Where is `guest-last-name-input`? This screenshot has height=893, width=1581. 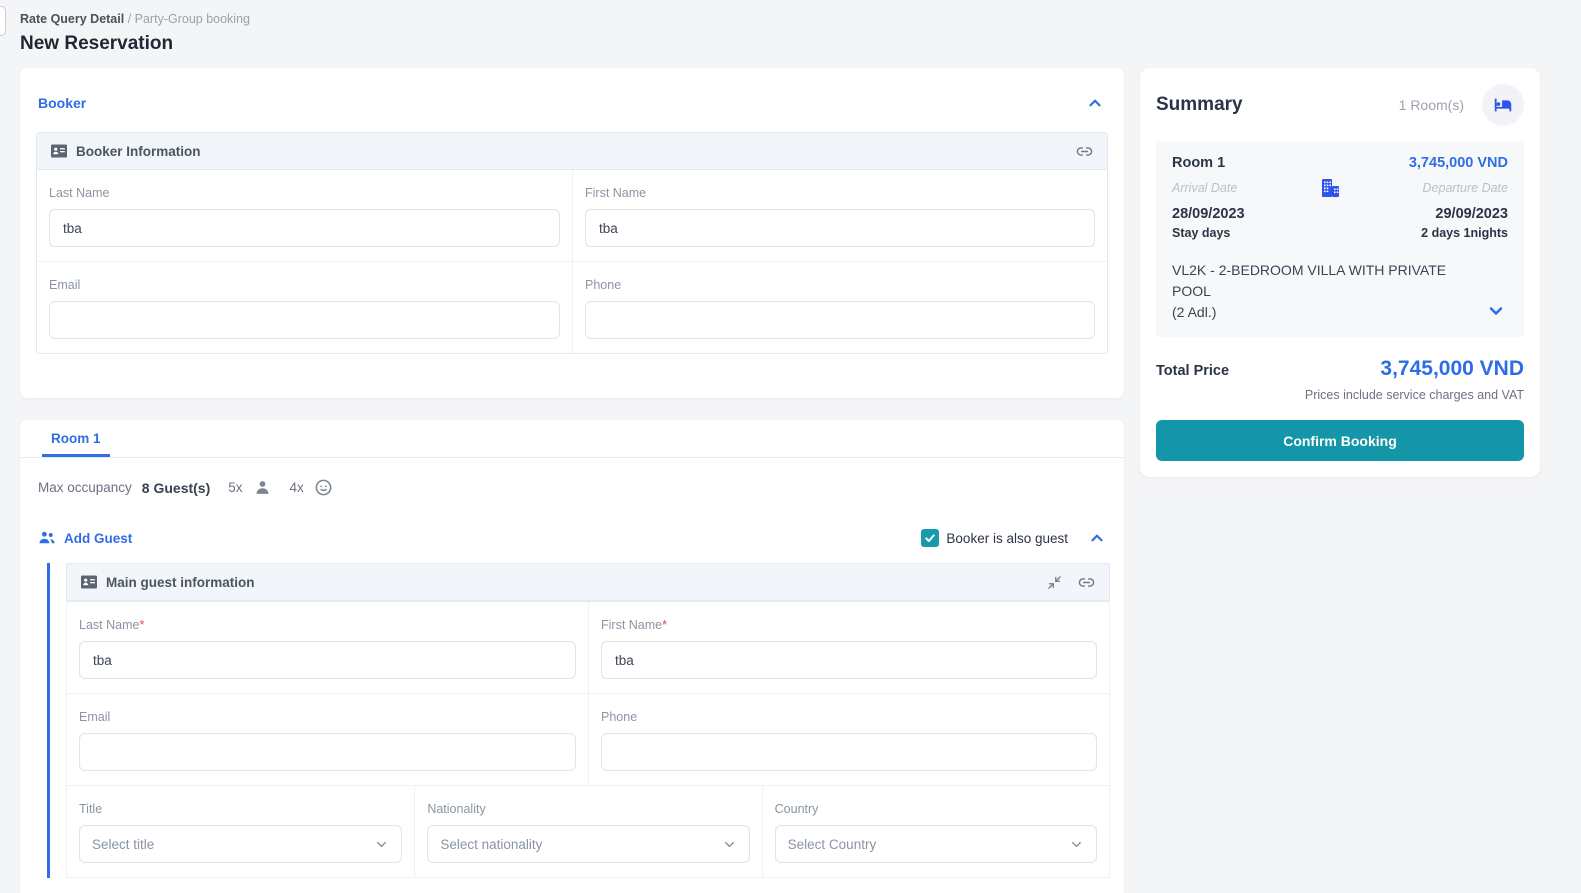 guest-last-name-input is located at coordinates (327, 660).